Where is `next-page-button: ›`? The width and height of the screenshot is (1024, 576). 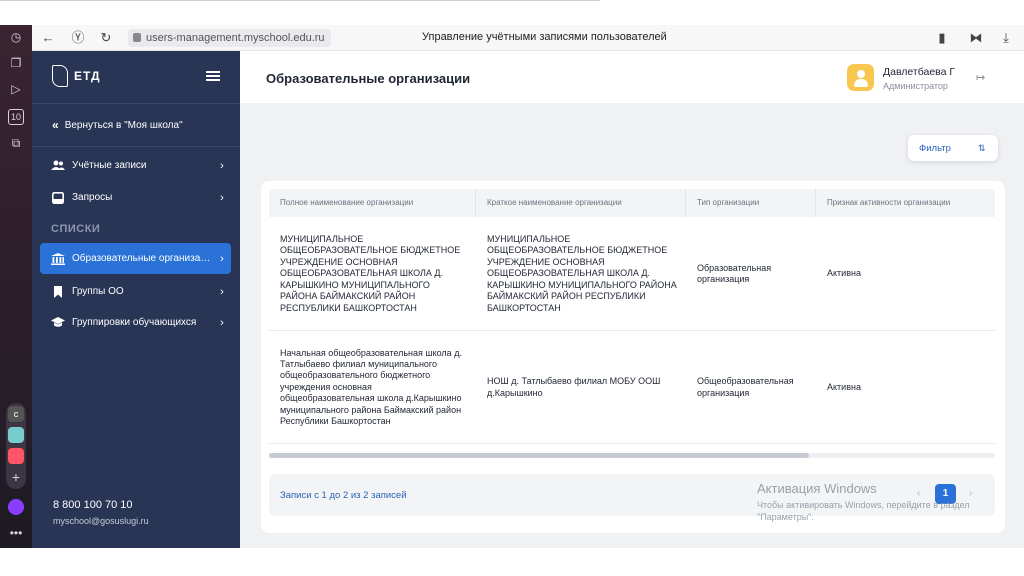 next-page-button: › is located at coordinates (970, 493).